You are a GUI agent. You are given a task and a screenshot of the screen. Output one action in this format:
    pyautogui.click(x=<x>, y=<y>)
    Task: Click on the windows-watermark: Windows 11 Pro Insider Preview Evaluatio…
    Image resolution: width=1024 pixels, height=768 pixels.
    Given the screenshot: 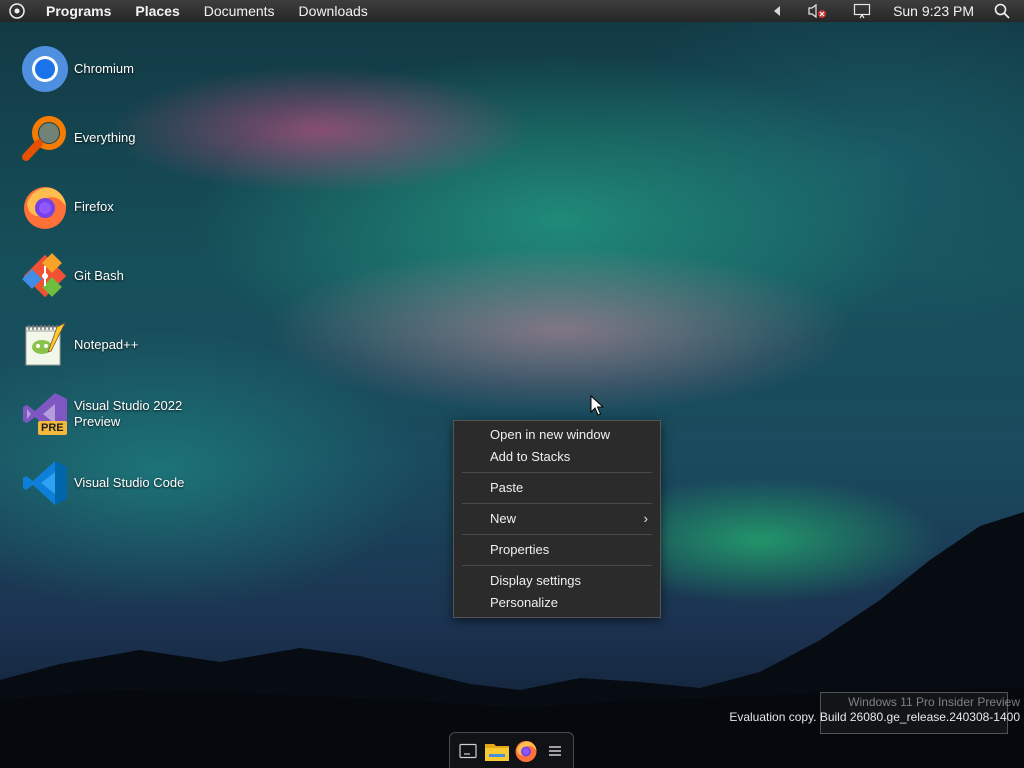 What is the action you would take?
    pyautogui.click(x=874, y=713)
    